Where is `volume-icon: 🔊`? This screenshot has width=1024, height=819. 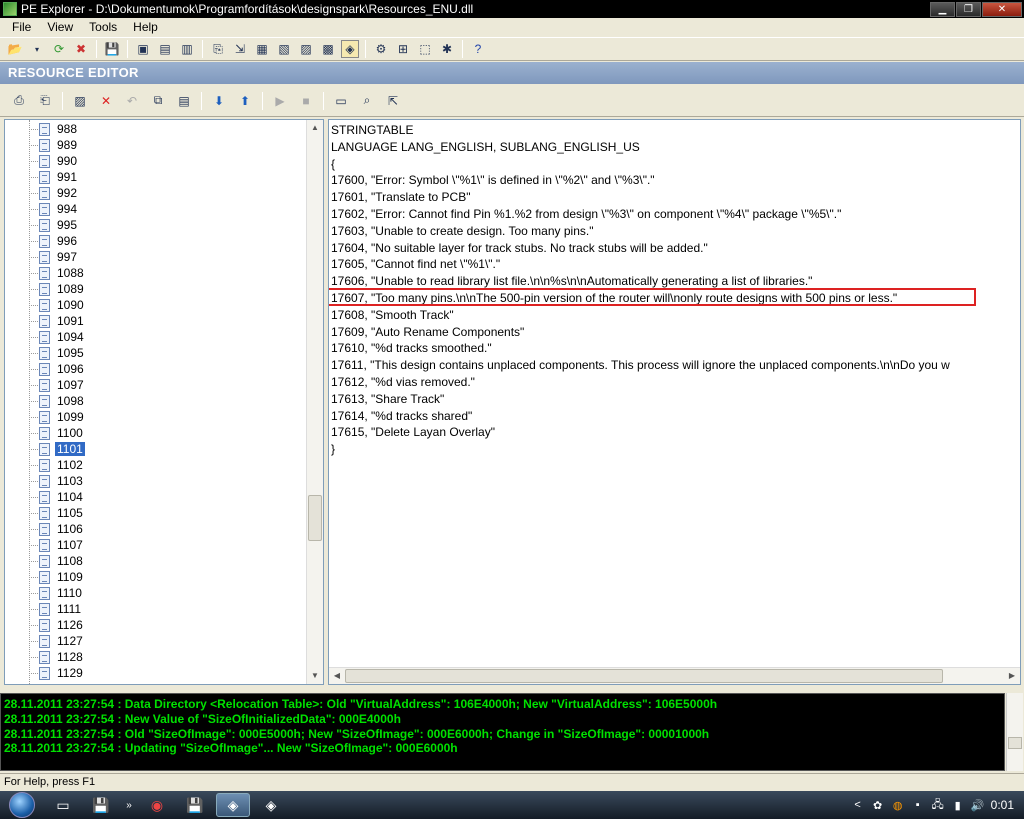 volume-icon: 🔊 is located at coordinates (978, 805).